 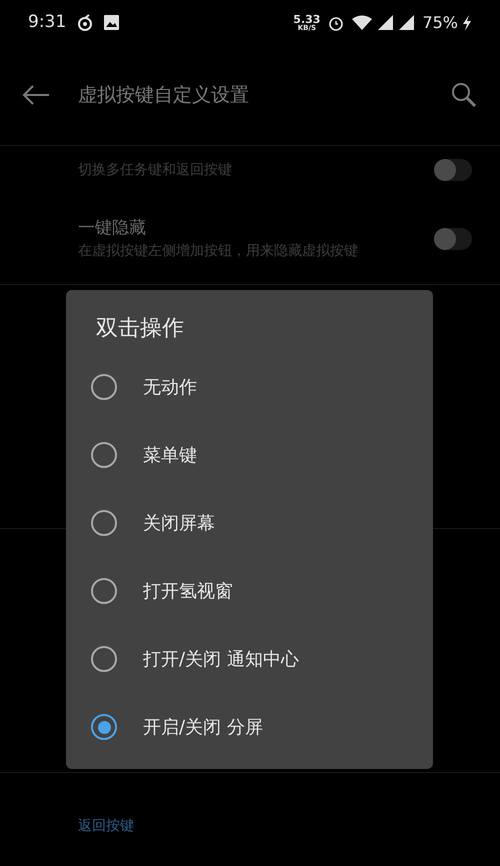 I want to click on radio-option: 打开氢视窗, so click(x=249, y=591).